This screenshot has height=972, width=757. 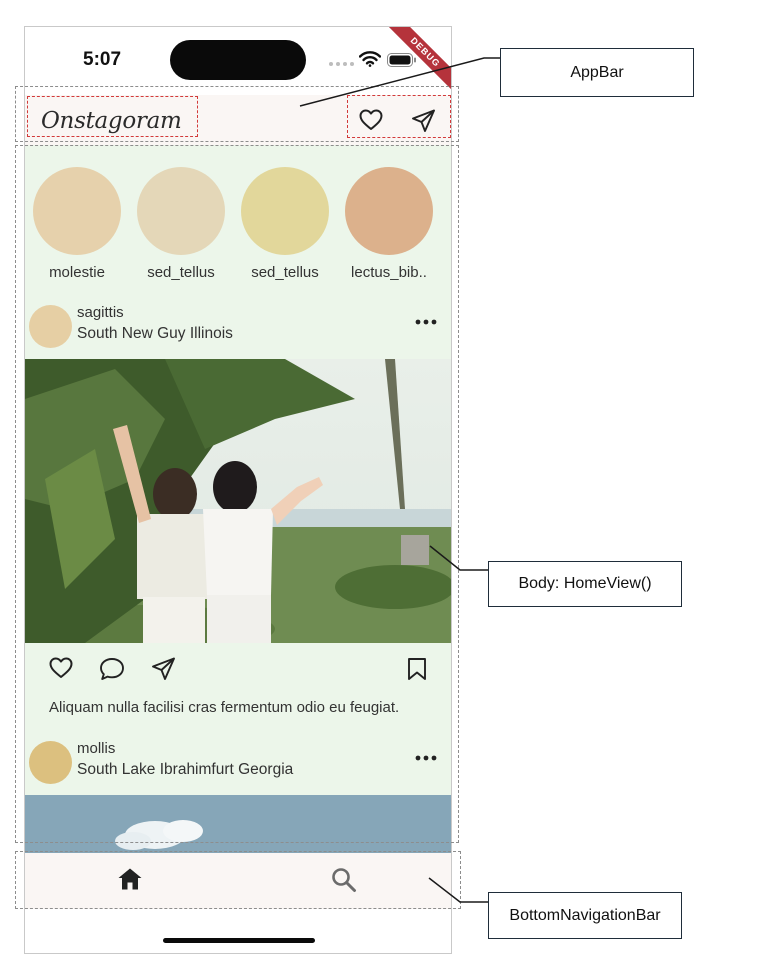 What do you see at coordinates (239, 940) in the screenshot?
I see `home-indicator` at bounding box center [239, 940].